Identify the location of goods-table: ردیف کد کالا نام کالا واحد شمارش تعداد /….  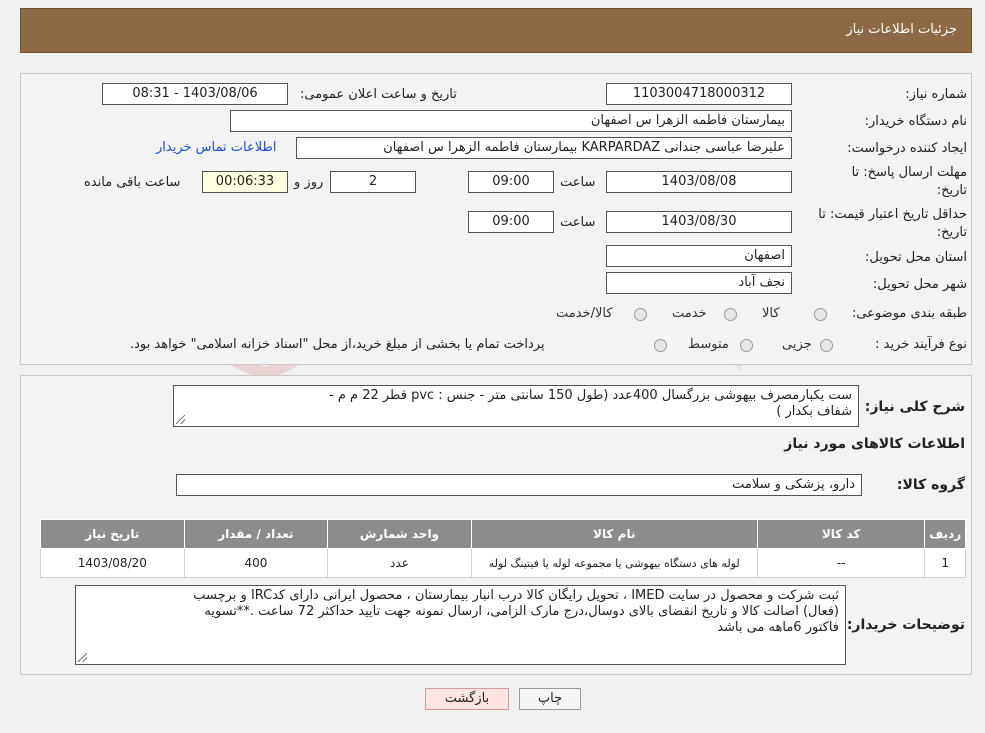
(503, 548).